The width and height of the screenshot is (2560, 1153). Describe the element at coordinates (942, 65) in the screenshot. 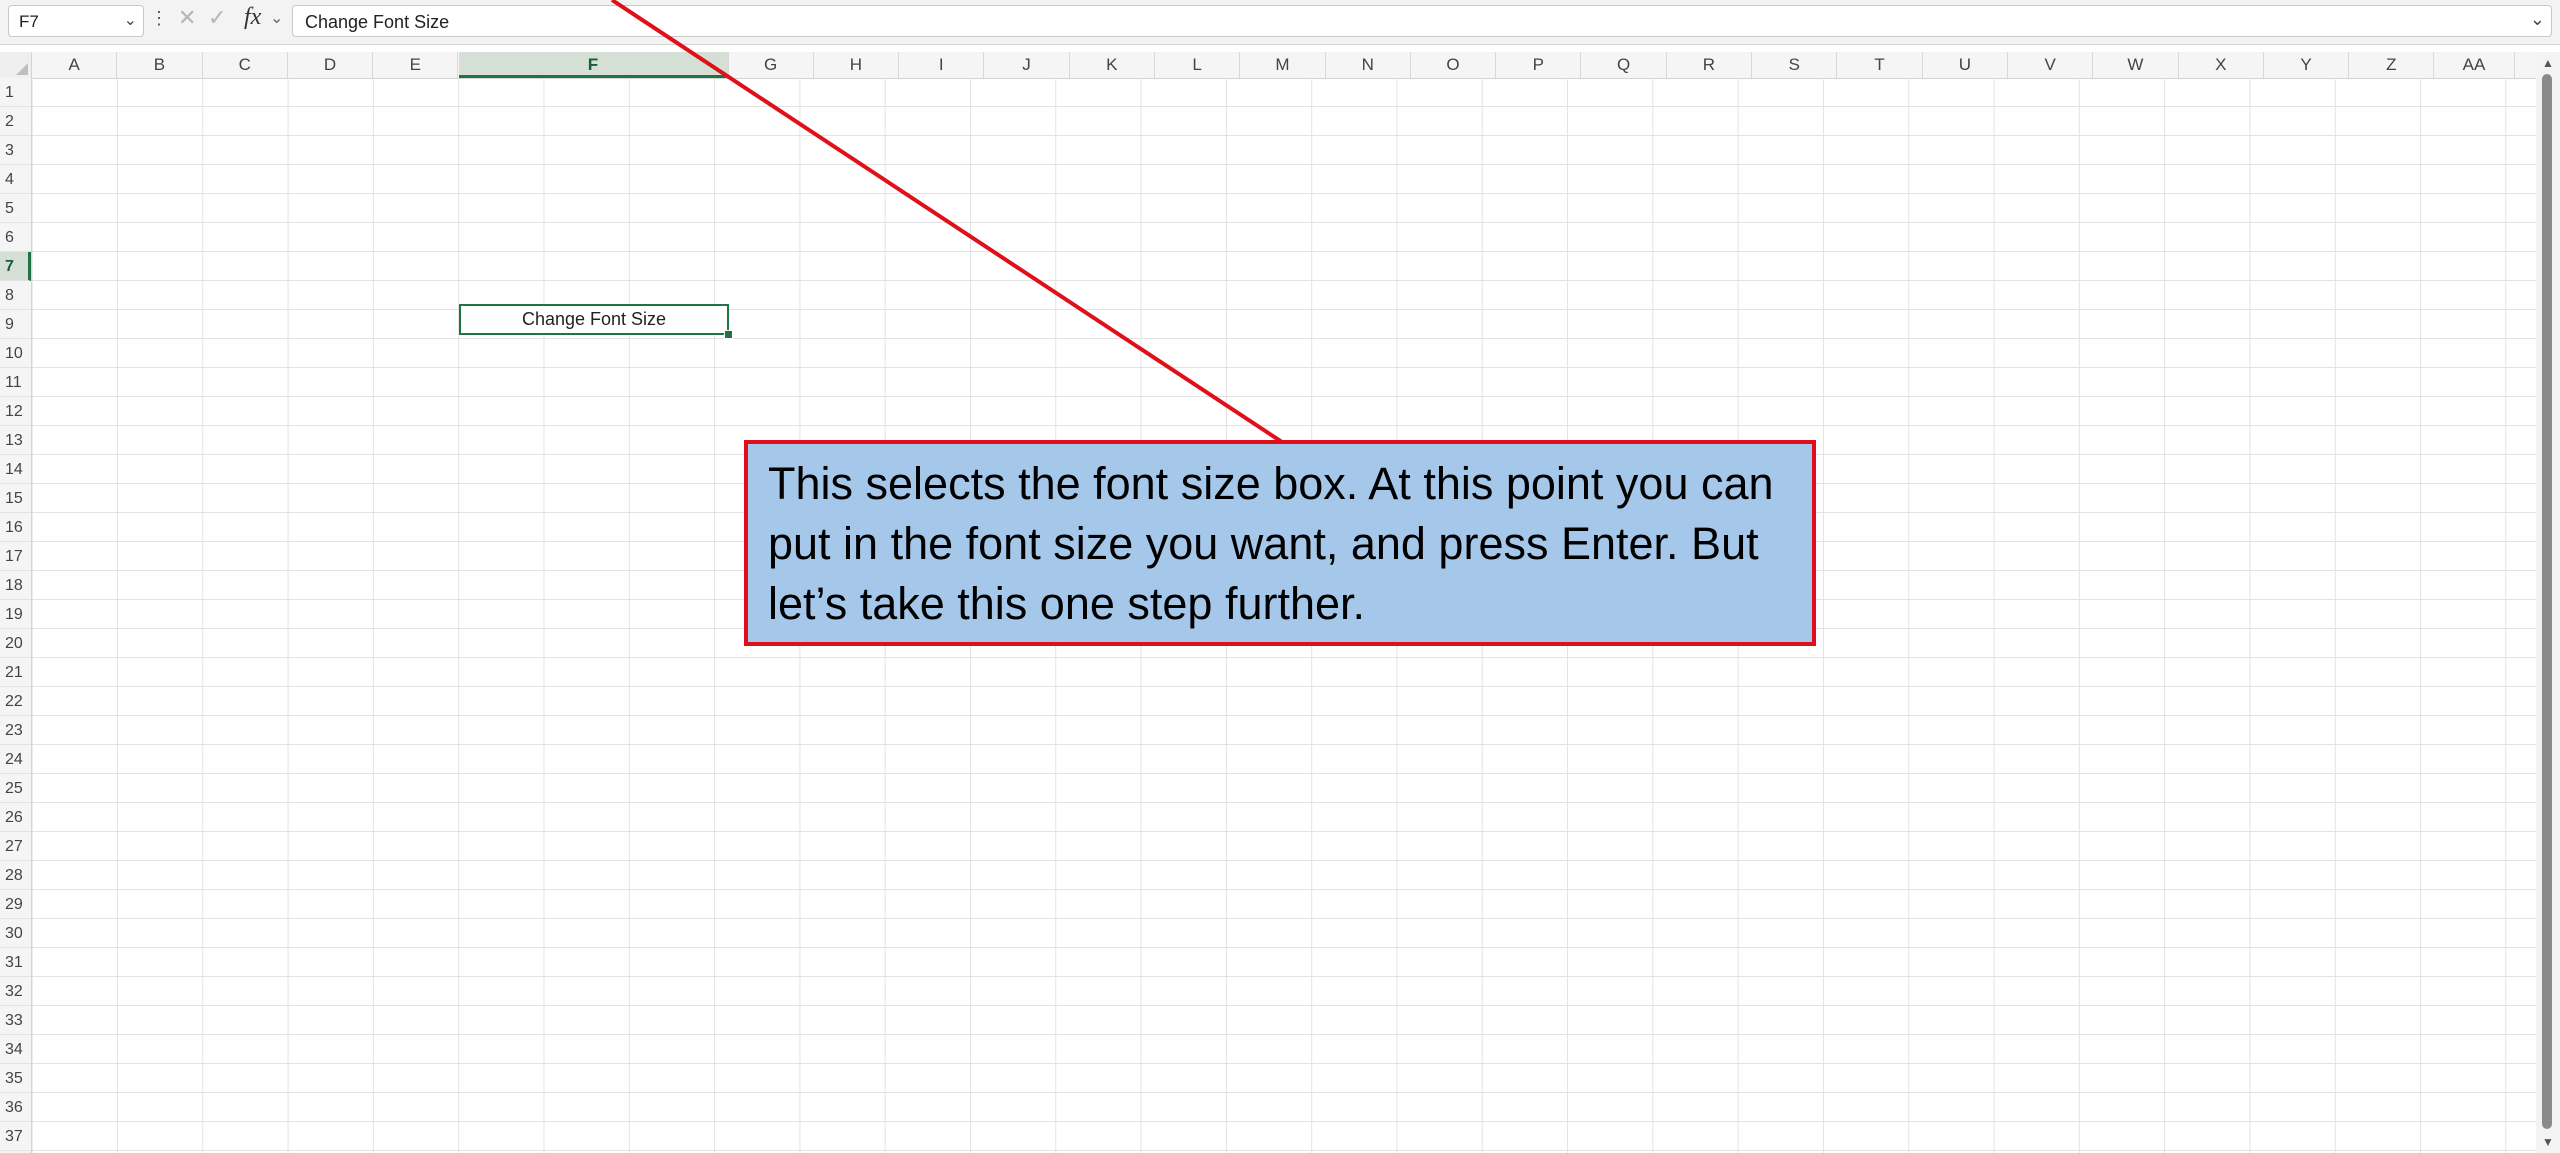

I see `column-header-i: I` at that location.